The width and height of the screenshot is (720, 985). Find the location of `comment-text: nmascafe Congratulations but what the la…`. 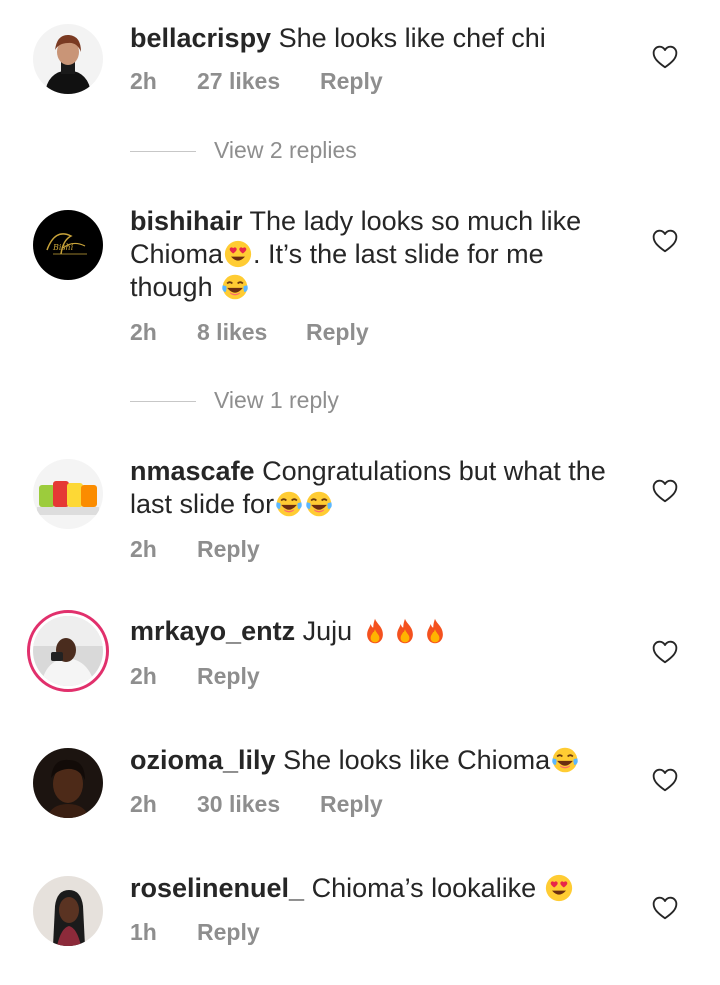

comment-text: nmascafe Congratulations but what the la… is located at coordinates (380, 488).